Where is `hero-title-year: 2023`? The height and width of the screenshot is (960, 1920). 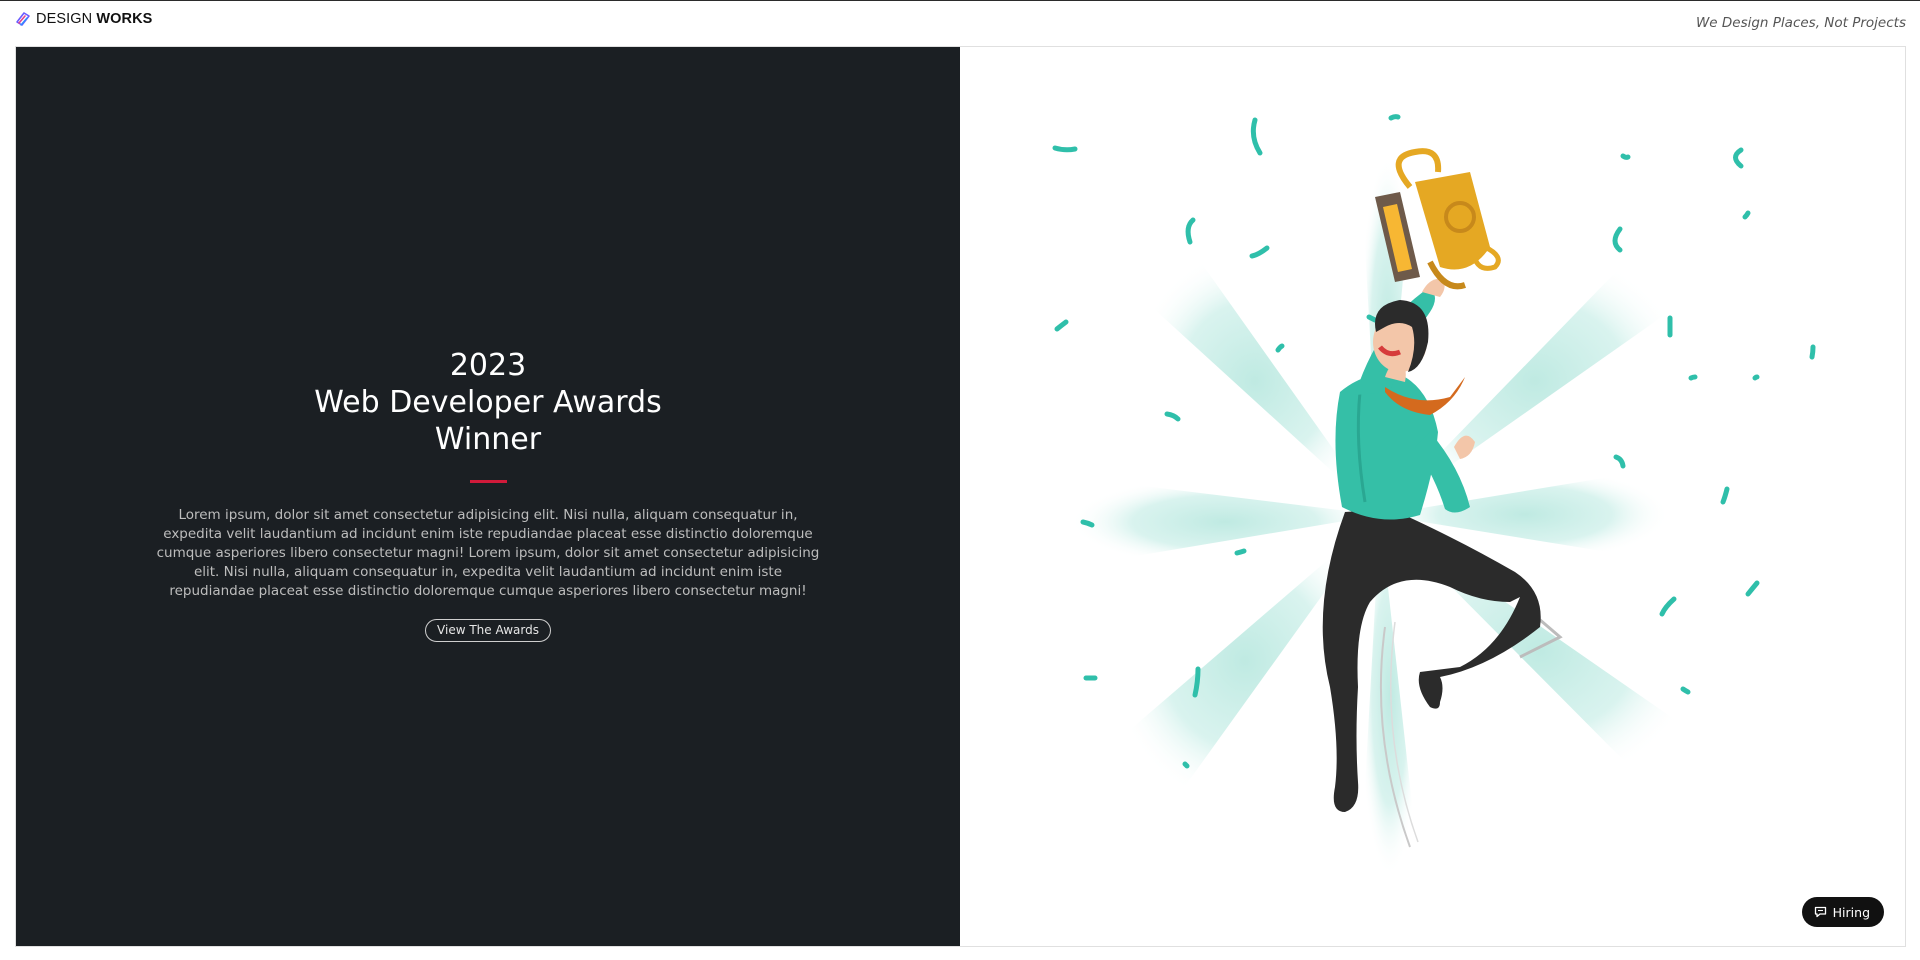 hero-title-year: 2023 is located at coordinates (488, 365).